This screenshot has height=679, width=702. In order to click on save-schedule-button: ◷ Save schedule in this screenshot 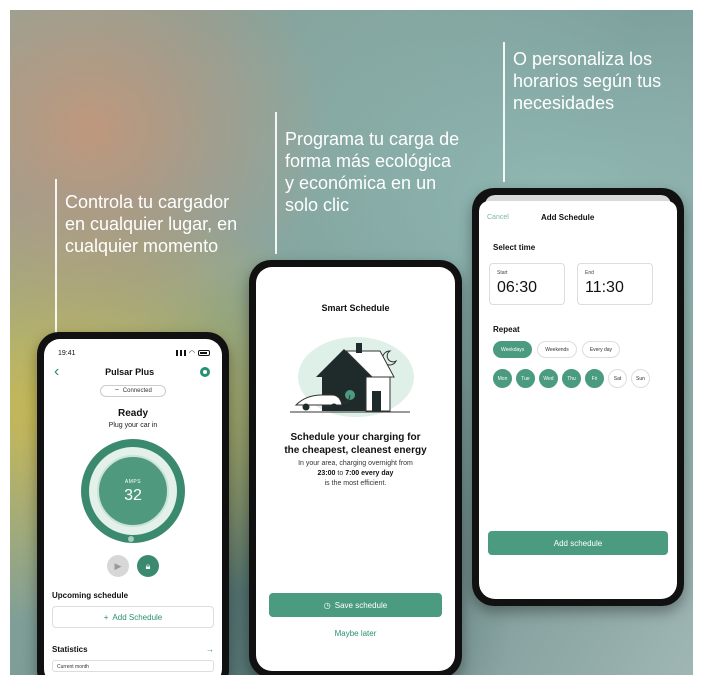, I will do `click(355, 605)`.